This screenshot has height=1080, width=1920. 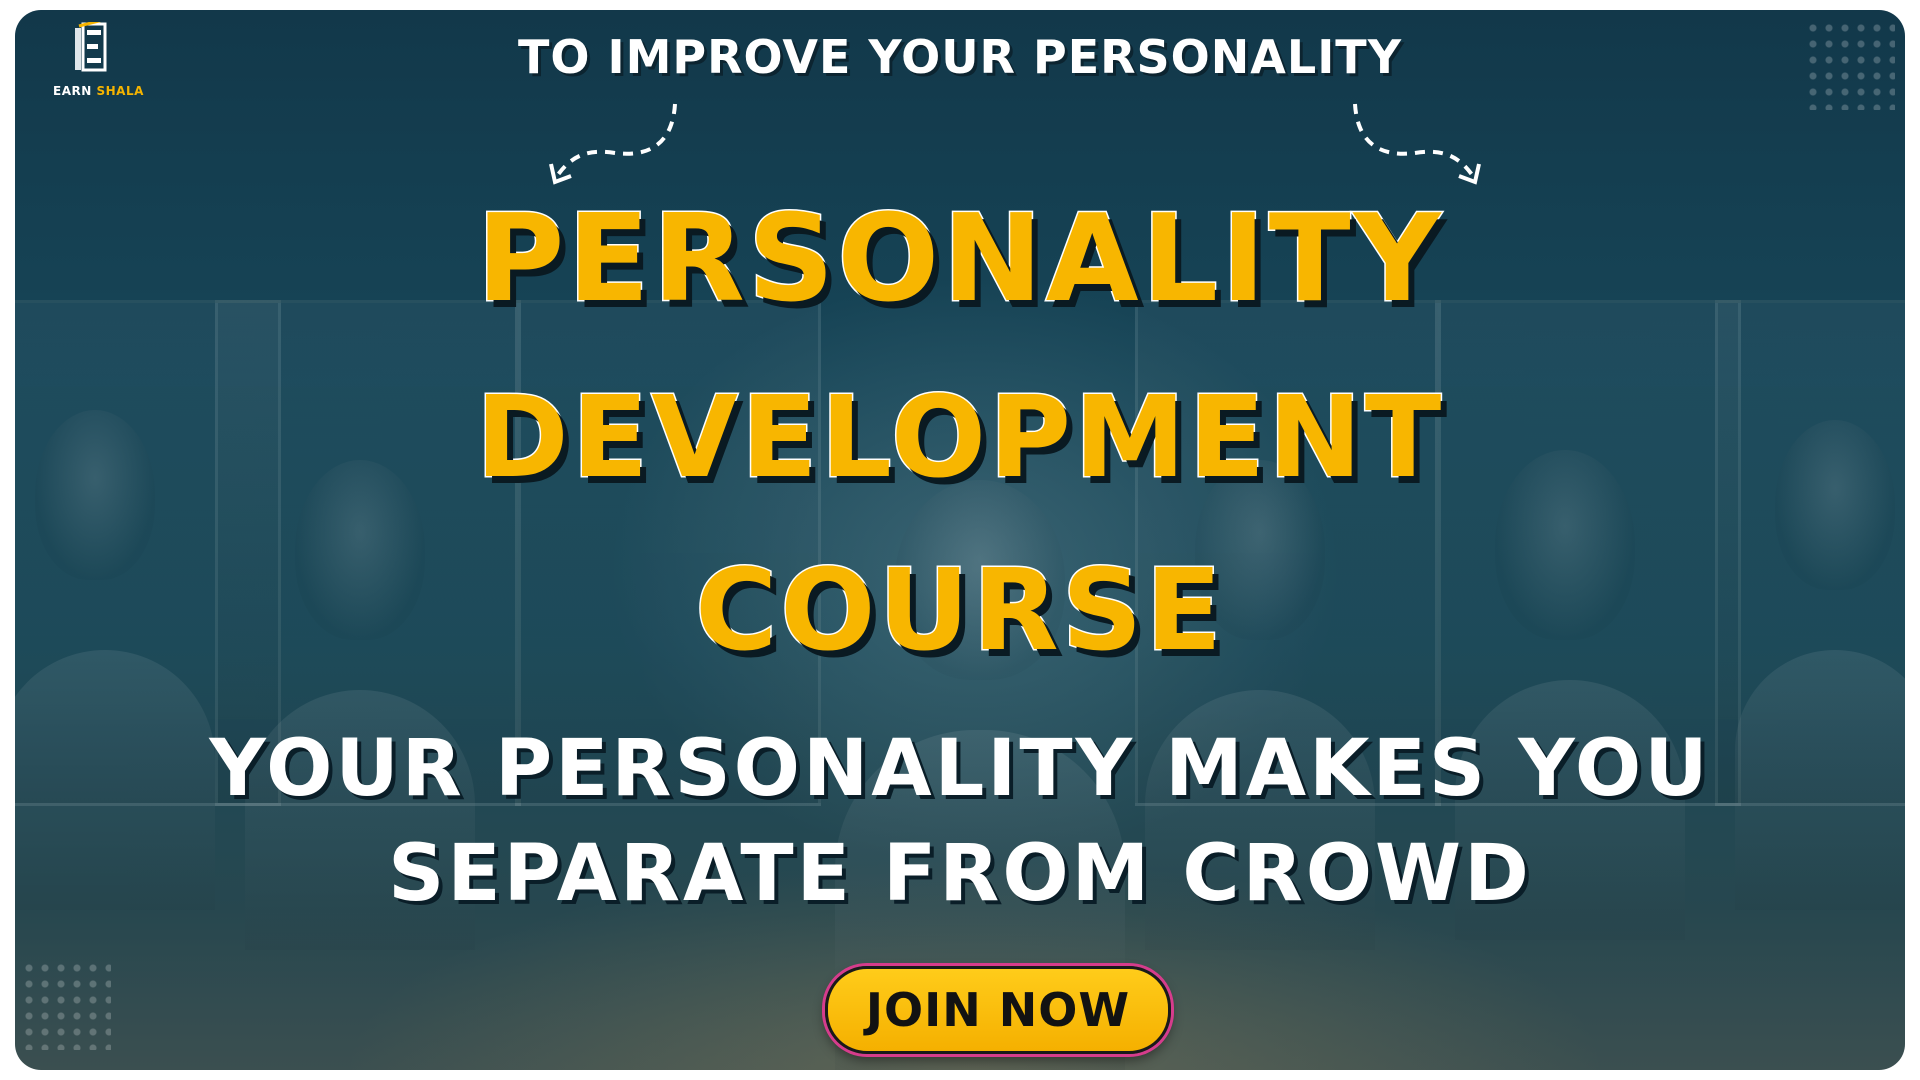 What do you see at coordinates (960, 874) in the screenshot?
I see `subheadline-line-2: SEPARATE FROM CROWD` at bounding box center [960, 874].